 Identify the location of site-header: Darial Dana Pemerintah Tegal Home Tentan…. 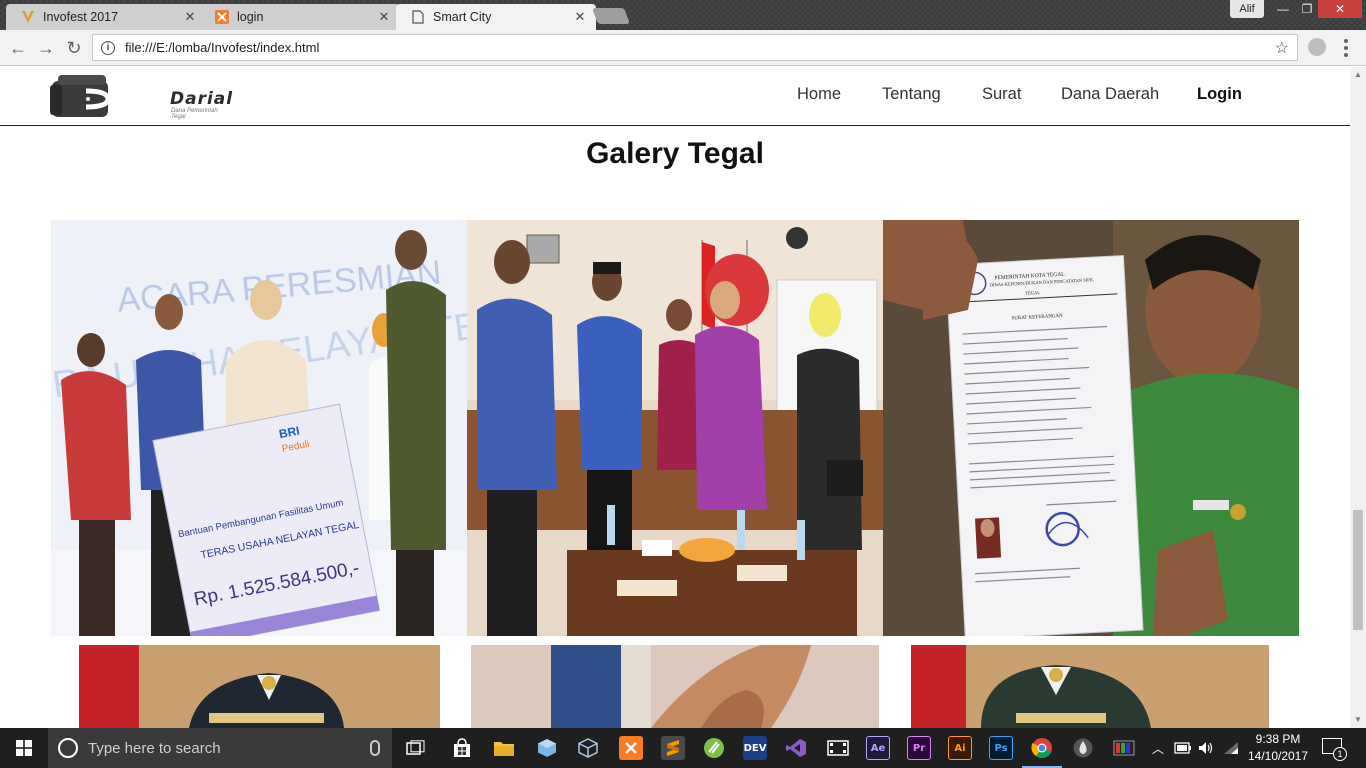
(675, 96).